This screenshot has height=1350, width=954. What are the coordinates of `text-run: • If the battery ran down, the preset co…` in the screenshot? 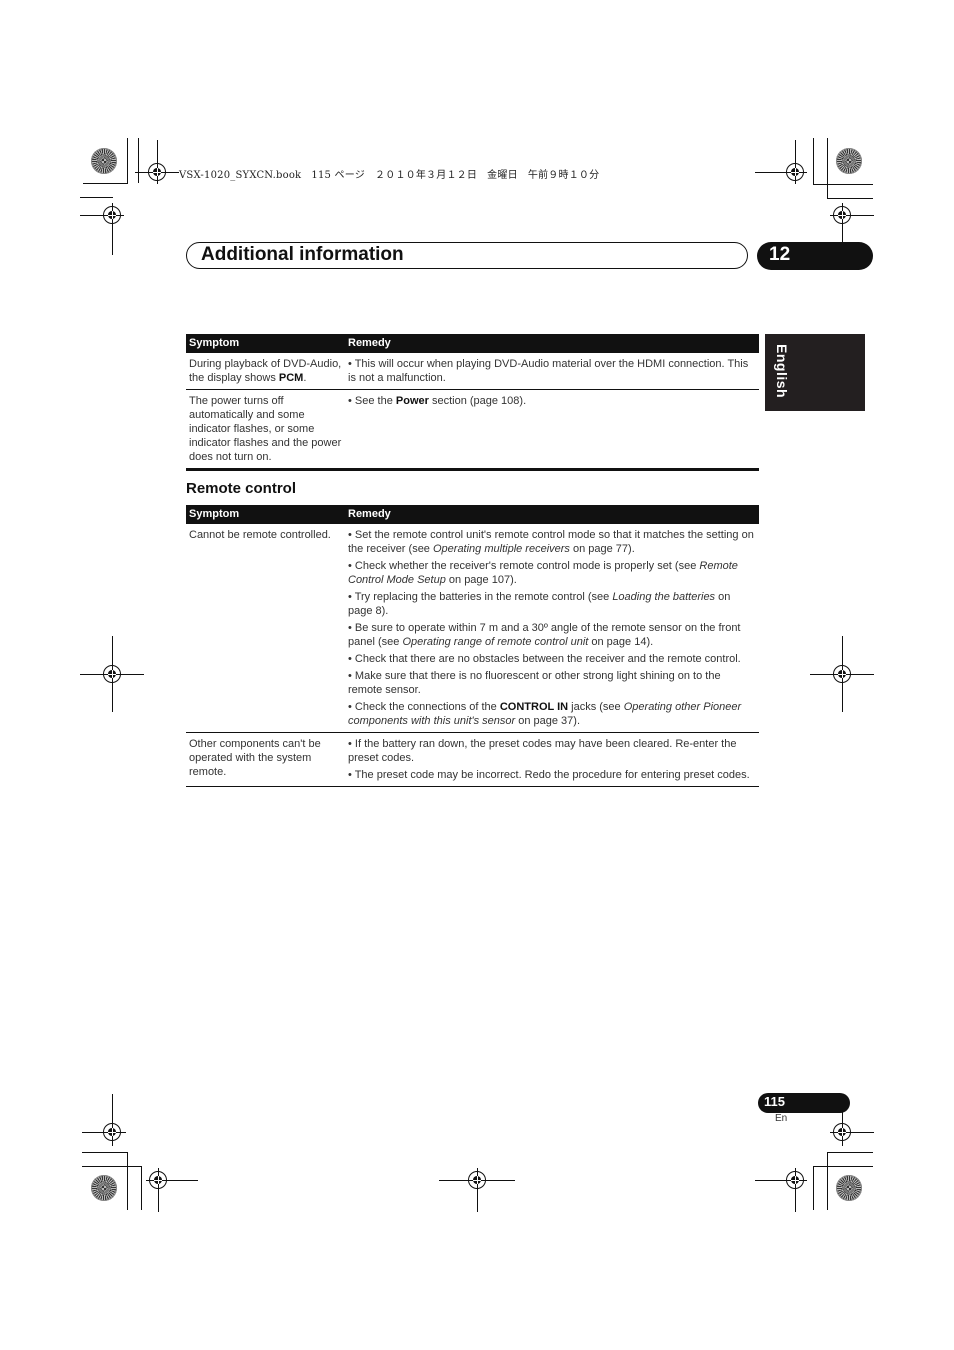 It's located at (542, 751).